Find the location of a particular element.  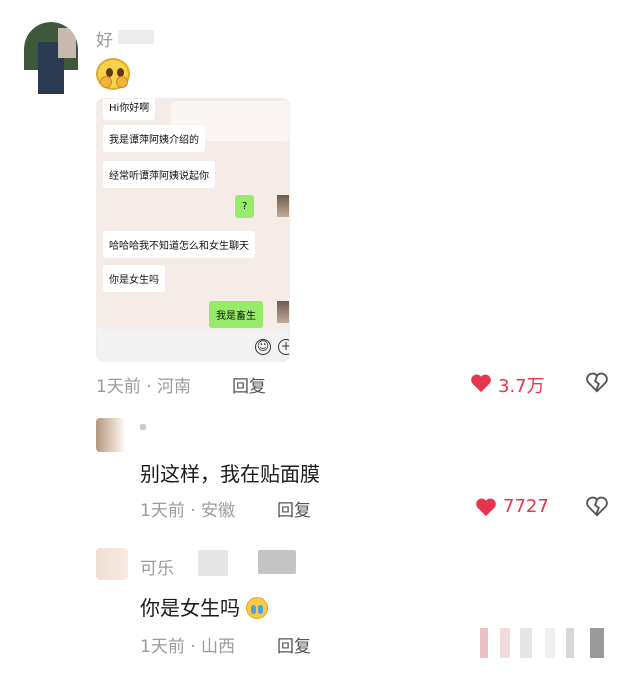

crying-face-icon is located at coordinates (257, 608).